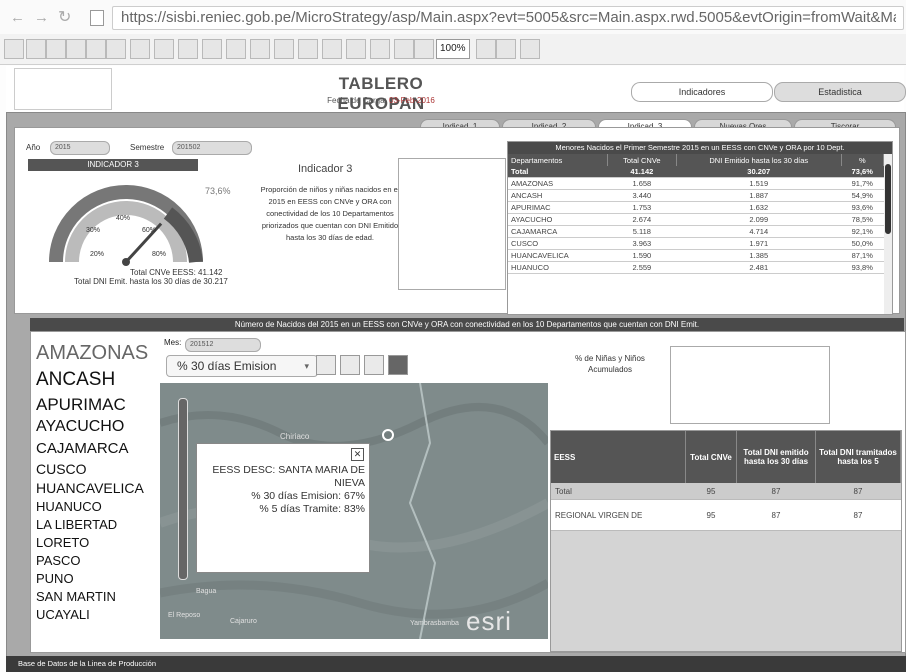  I want to click on logo-placeholder-image, so click(63, 89).